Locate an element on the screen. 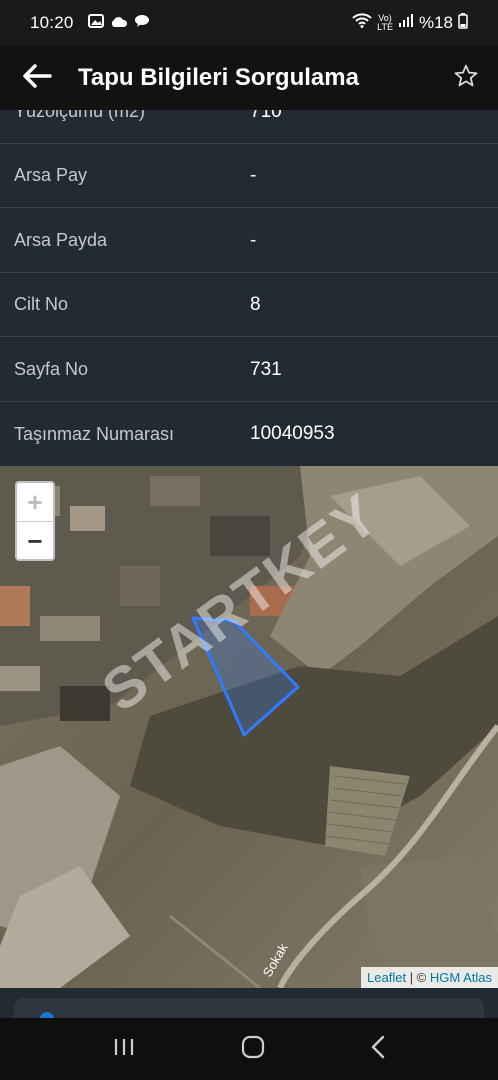  system-back-button is located at coordinates (378, 1049).